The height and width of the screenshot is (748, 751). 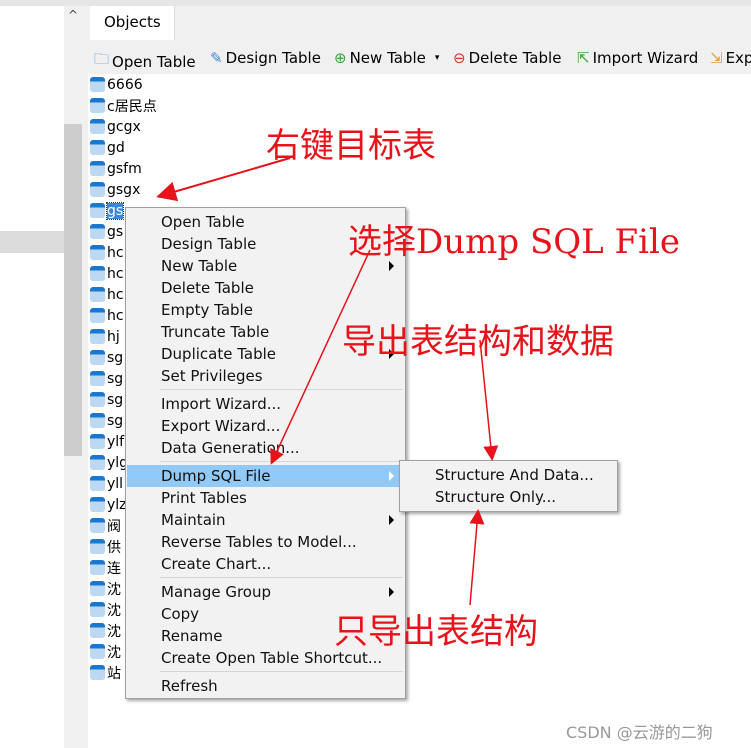 I want to click on annotation-select-dump: 选择Dump SQL File, so click(x=514, y=242).